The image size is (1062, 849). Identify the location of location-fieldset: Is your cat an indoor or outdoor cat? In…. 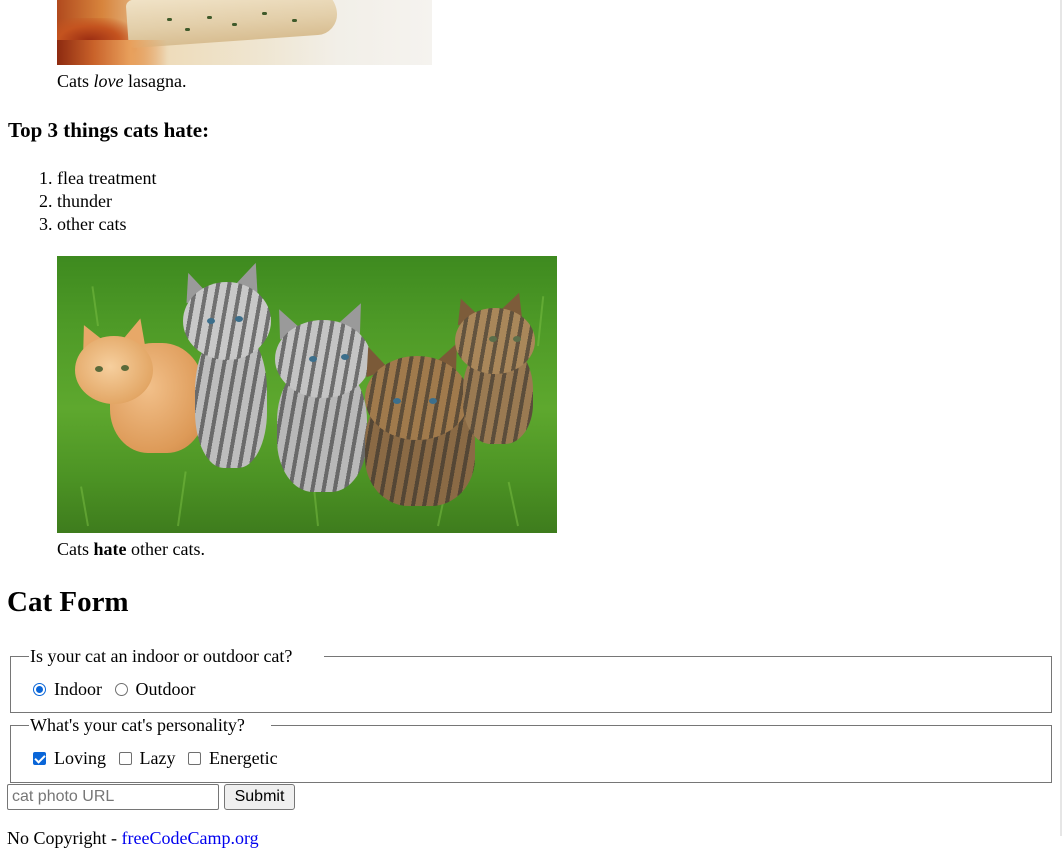
(531, 679).